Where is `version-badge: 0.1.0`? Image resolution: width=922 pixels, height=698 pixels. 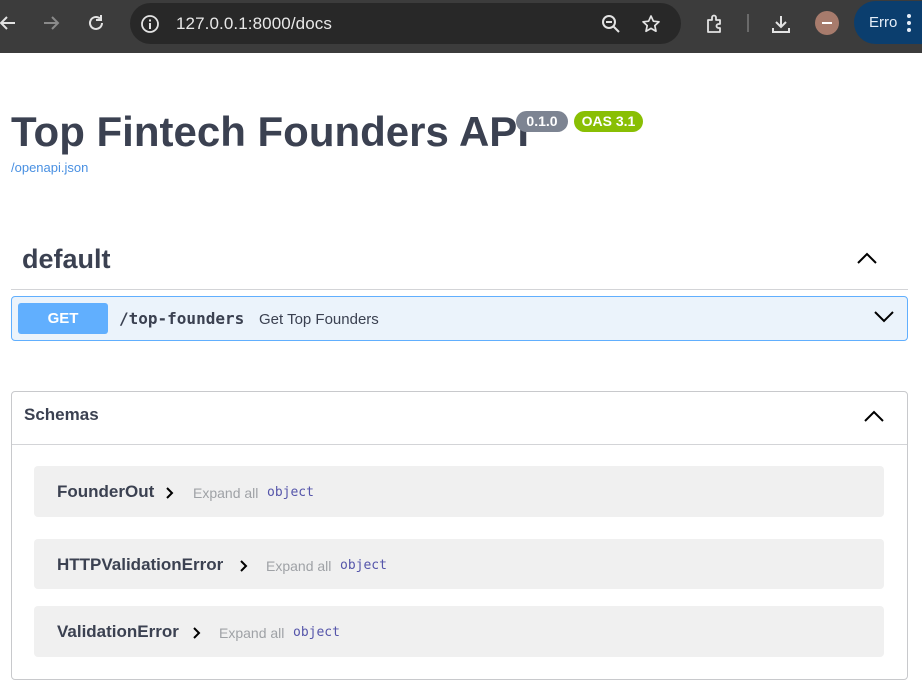 version-badge: 0.1.0 is located at coordinates (542, 121).